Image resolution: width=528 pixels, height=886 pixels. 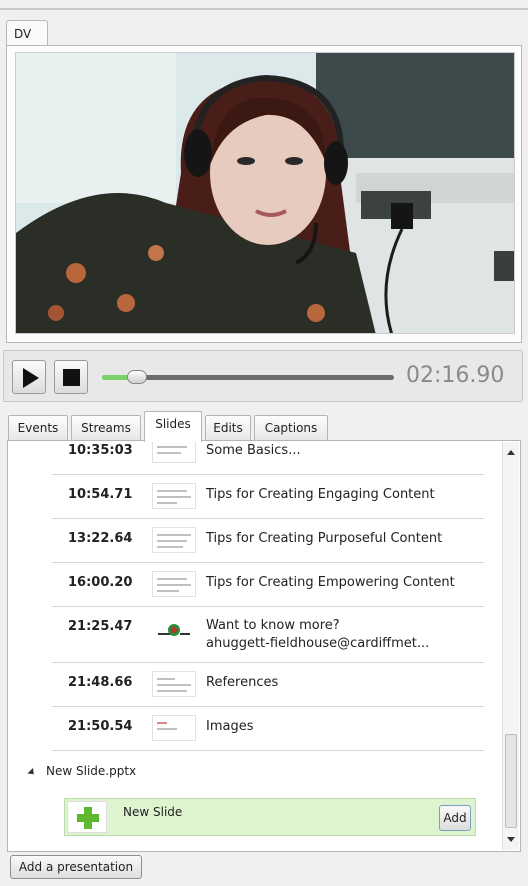 I want to click on tab-captions: Captions, so click(x=291, y=428).